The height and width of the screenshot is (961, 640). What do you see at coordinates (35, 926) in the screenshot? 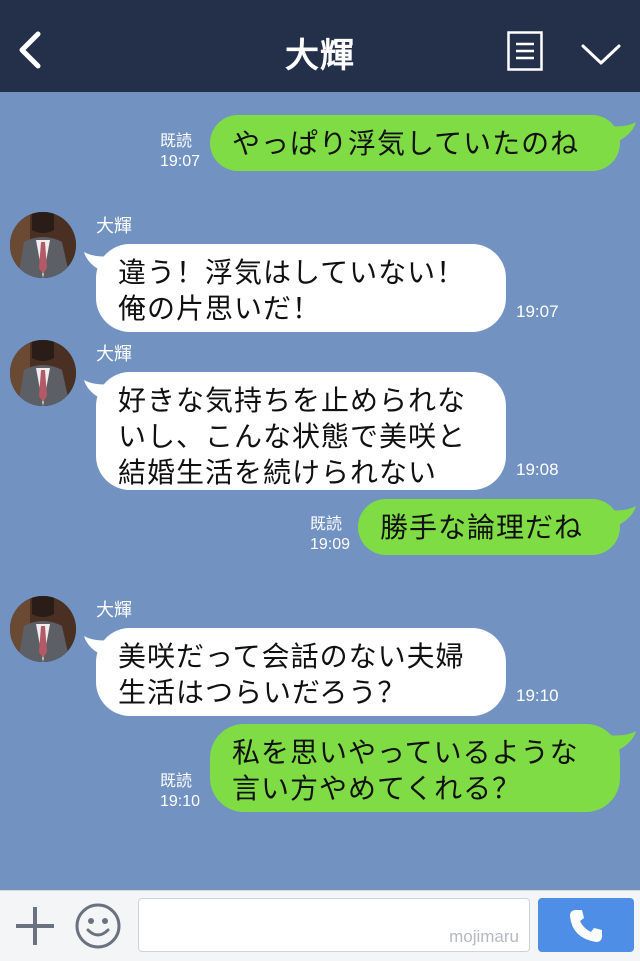
I see `plus-icon` at bounding box center [35, 926].